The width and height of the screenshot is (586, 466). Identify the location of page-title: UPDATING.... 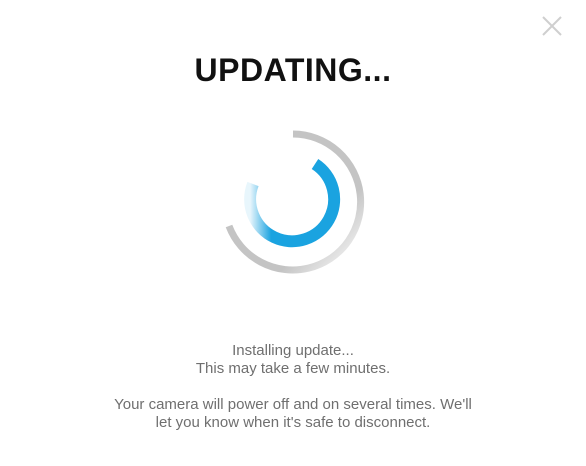
(293, 70).